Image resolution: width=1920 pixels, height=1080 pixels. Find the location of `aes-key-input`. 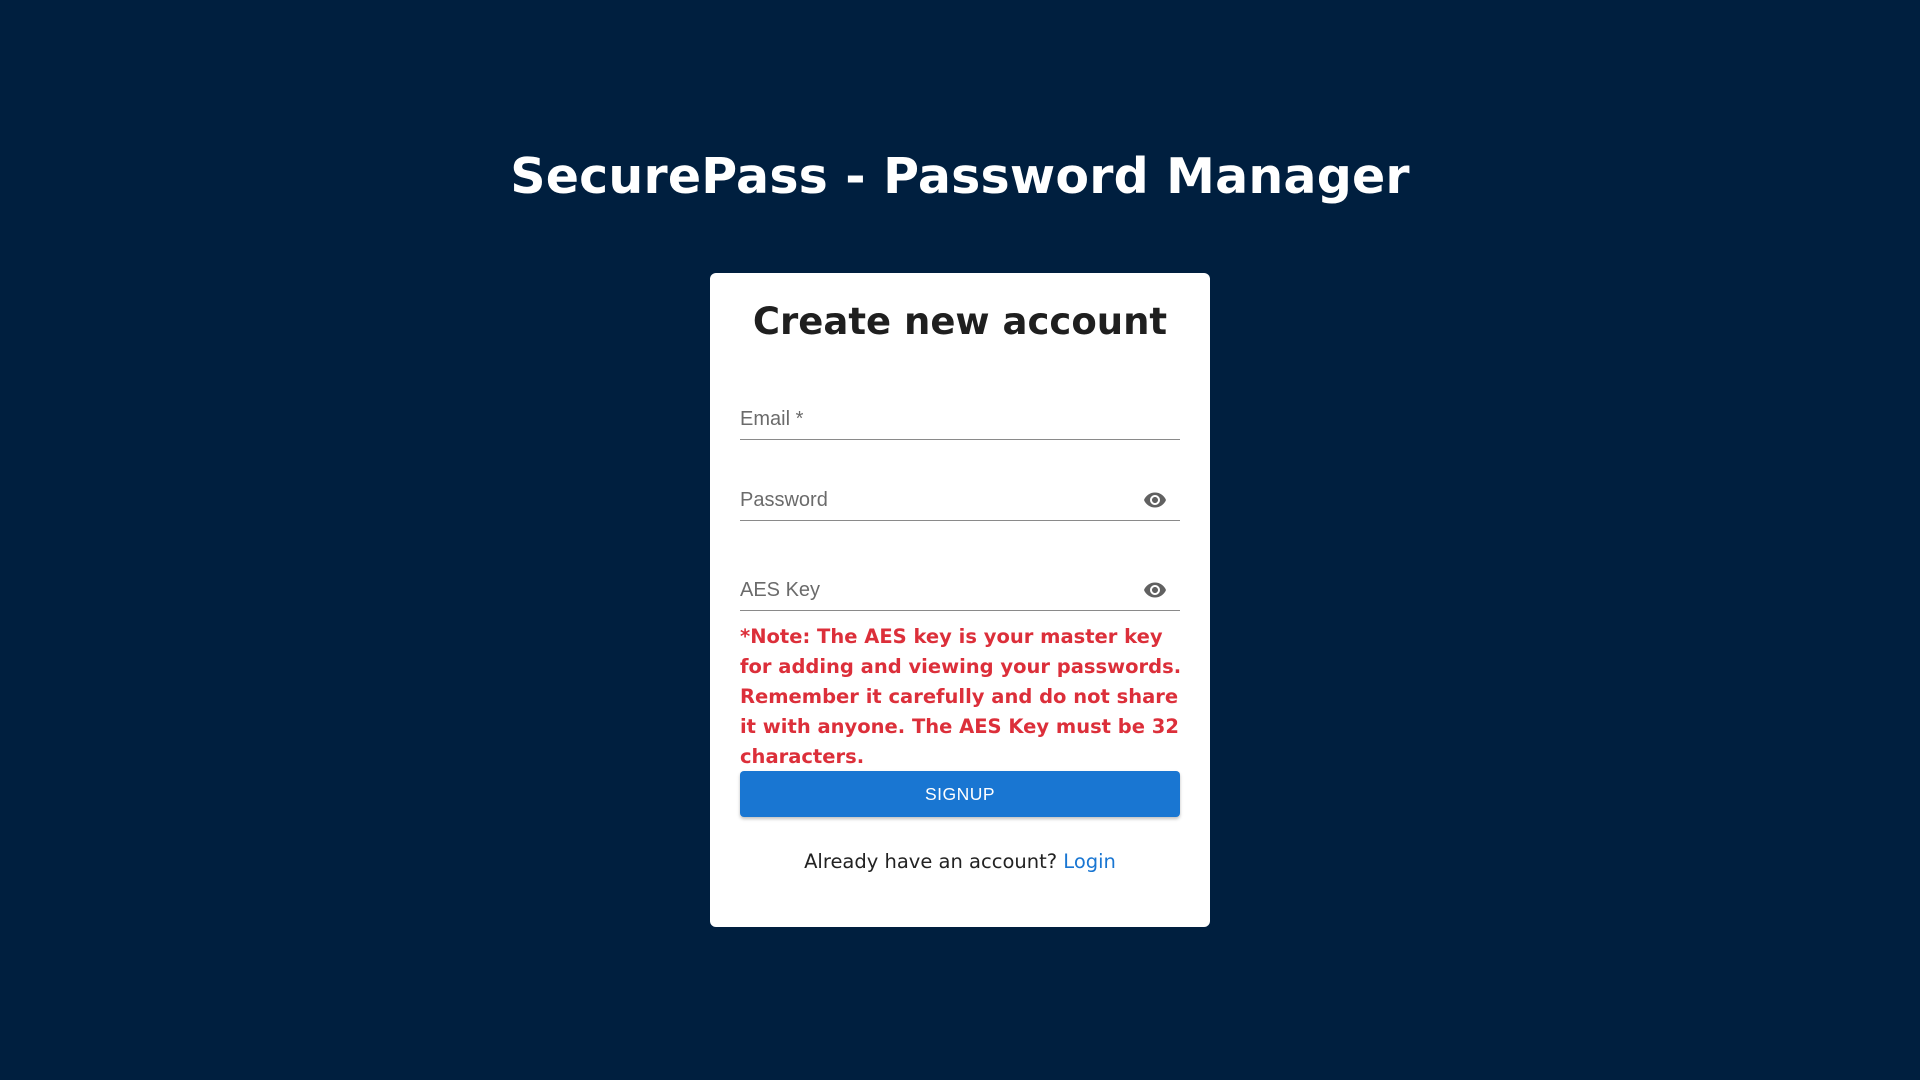

aes-key-input is located at coordinates (930, 590).